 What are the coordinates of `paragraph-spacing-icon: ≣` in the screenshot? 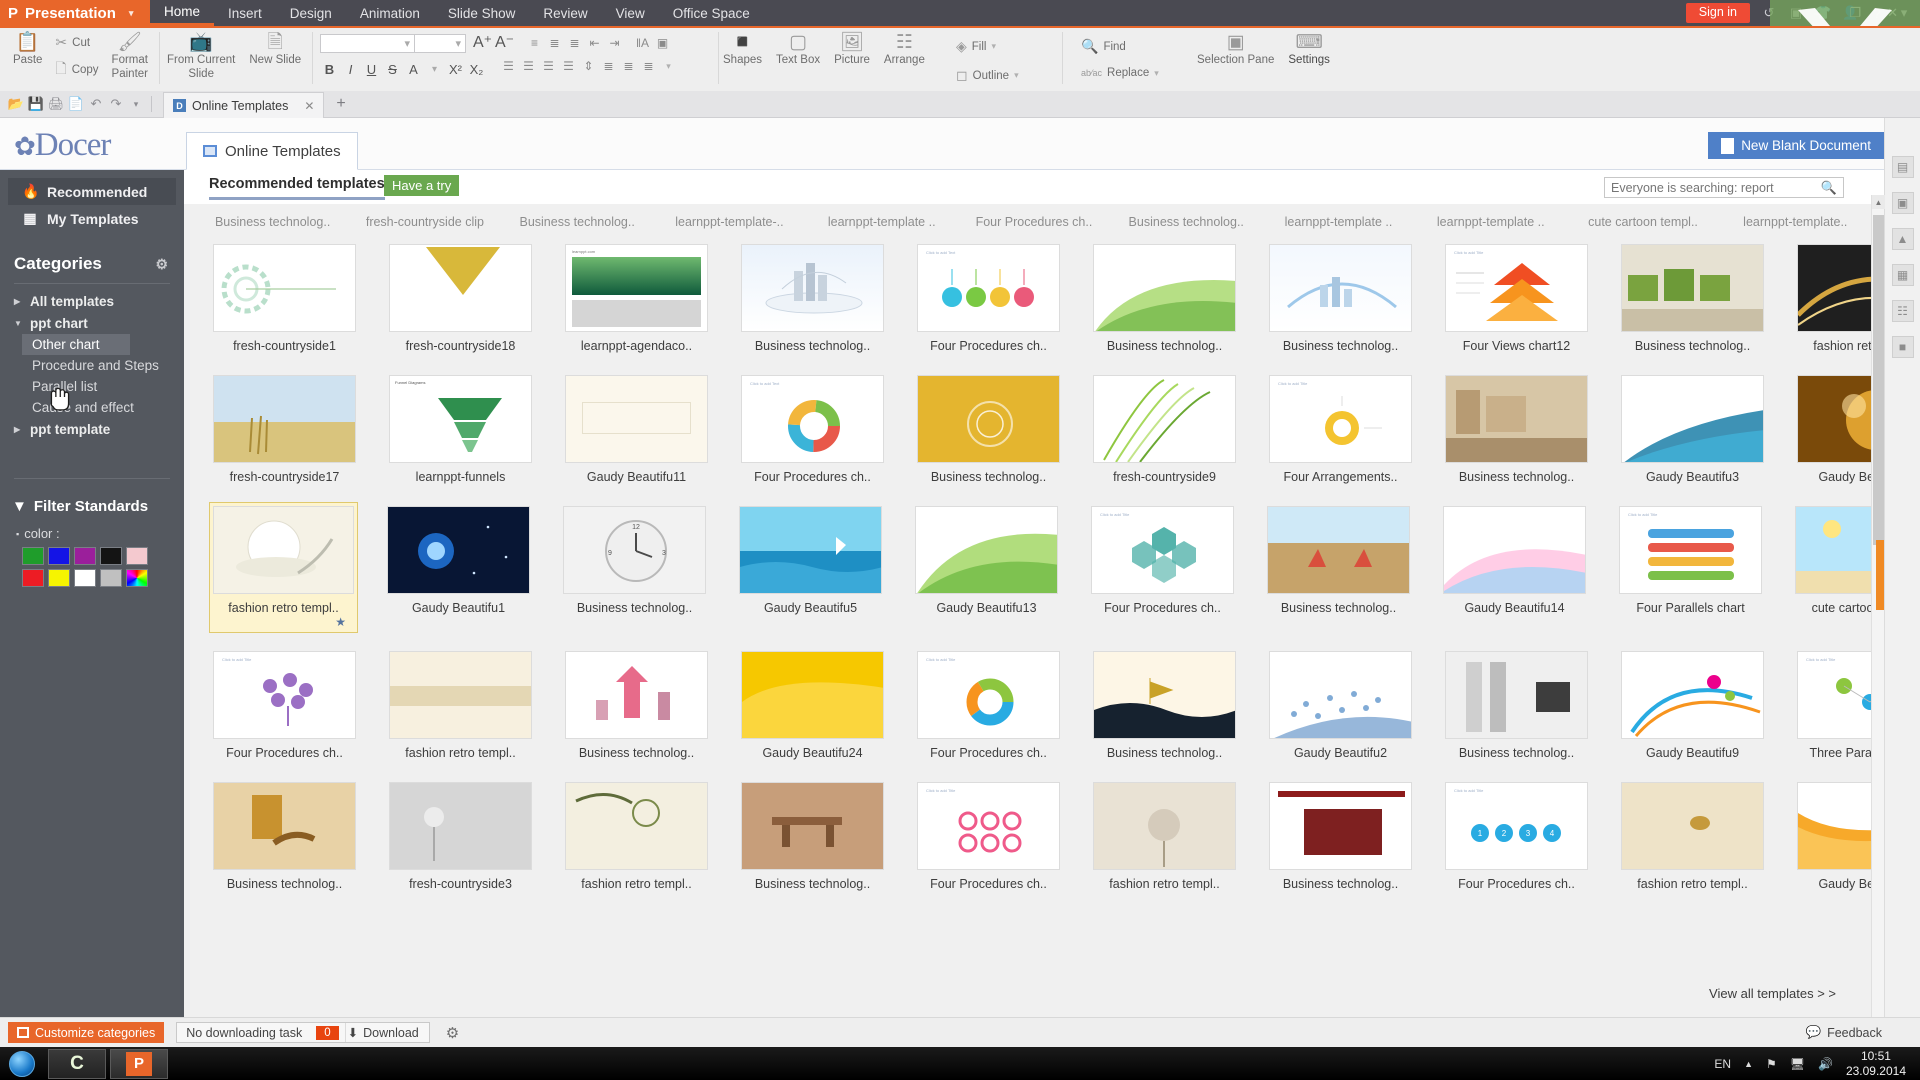 It's located at (608, 66).